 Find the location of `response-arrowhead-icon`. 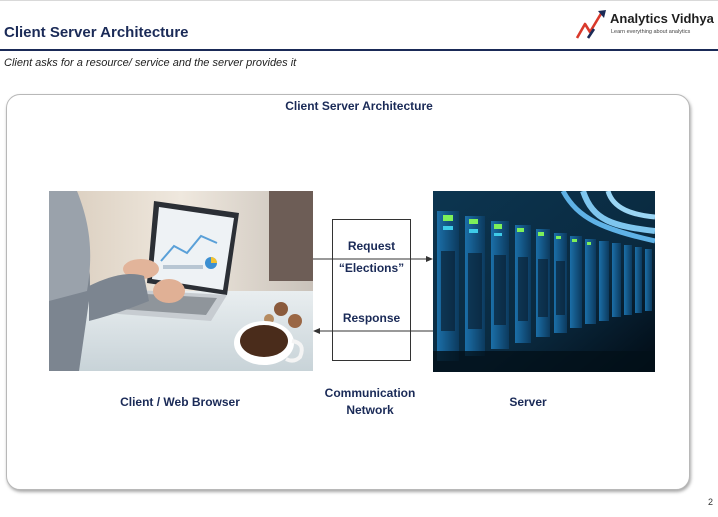

response-arrowhead-icon is located at coordinates (316, 331).